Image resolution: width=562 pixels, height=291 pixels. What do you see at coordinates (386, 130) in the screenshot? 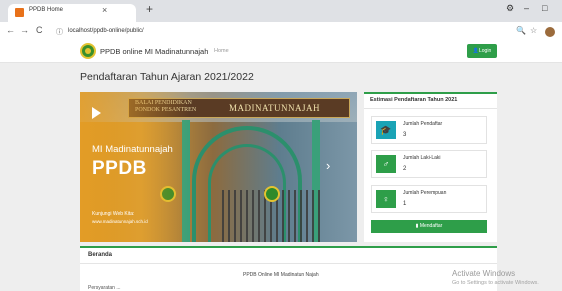
I see `graduation-cap-icon: 🎓` at bounding box center [386, 130].